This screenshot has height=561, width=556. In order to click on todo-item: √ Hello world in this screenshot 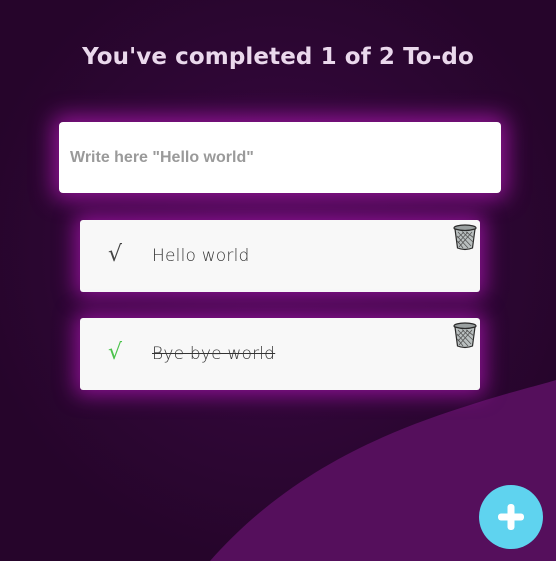, I will do `click(280, 256)`.